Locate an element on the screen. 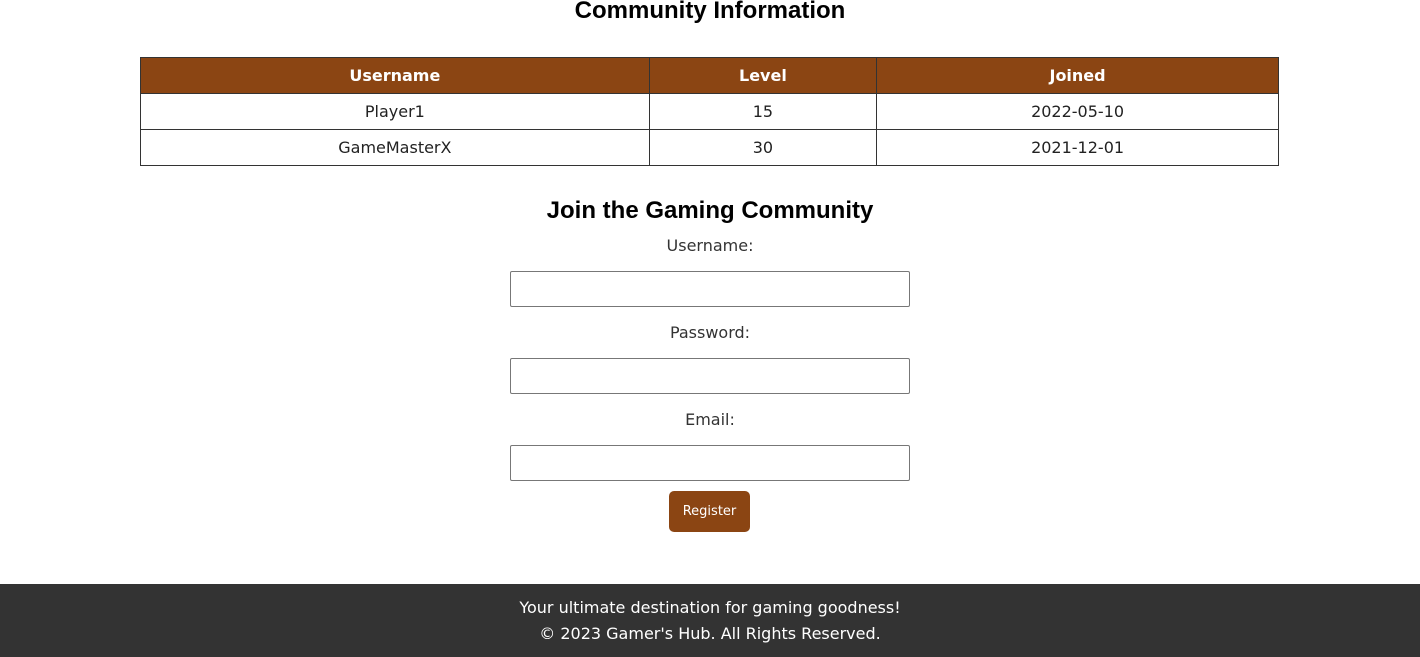 The image size is (1420, 657). column-header-level: Level is located at coordinates (763, 75).